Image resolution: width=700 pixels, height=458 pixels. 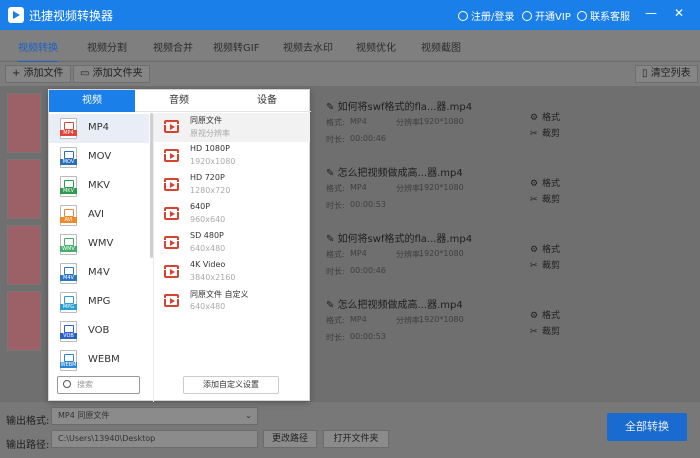 I want to click on resolution-item: HD 1080P 1920x1080, so click(x=232, y=156).